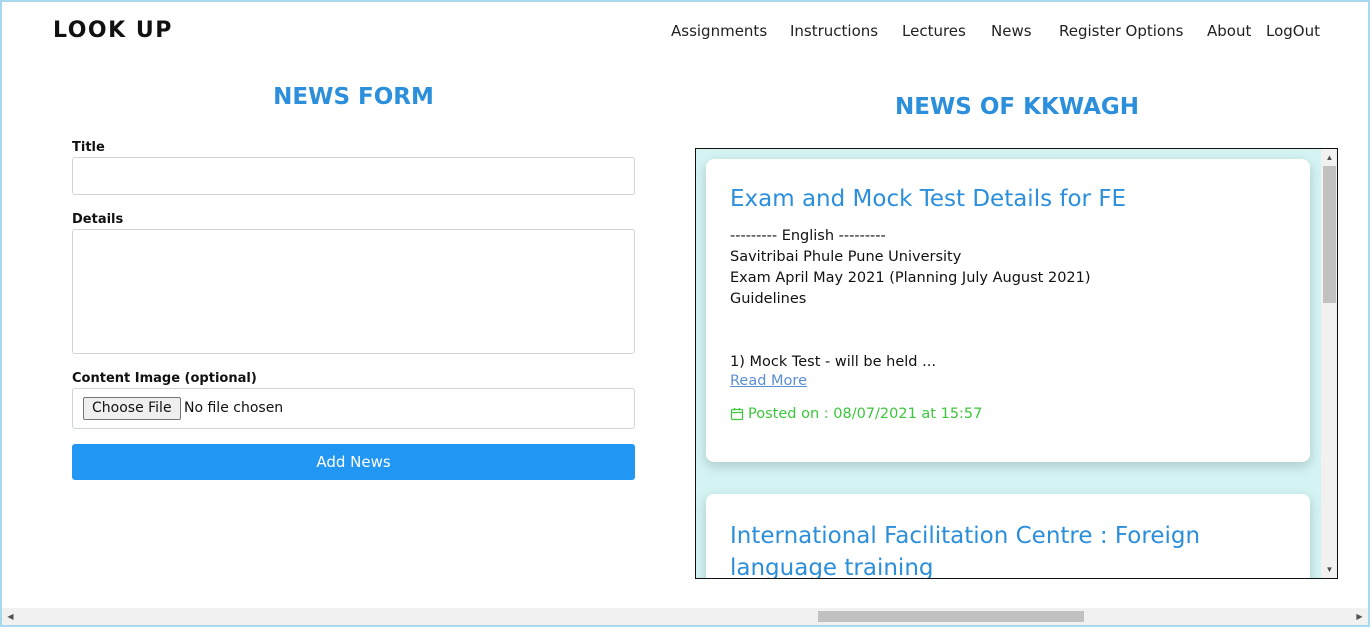 Image resolution: width=1370 pixels, height=627 pixels. What do you see at coordinates (834, 31) in the screenshot?
I see `nav-item-instructions: Instructions` at bounding box center [834, 31].